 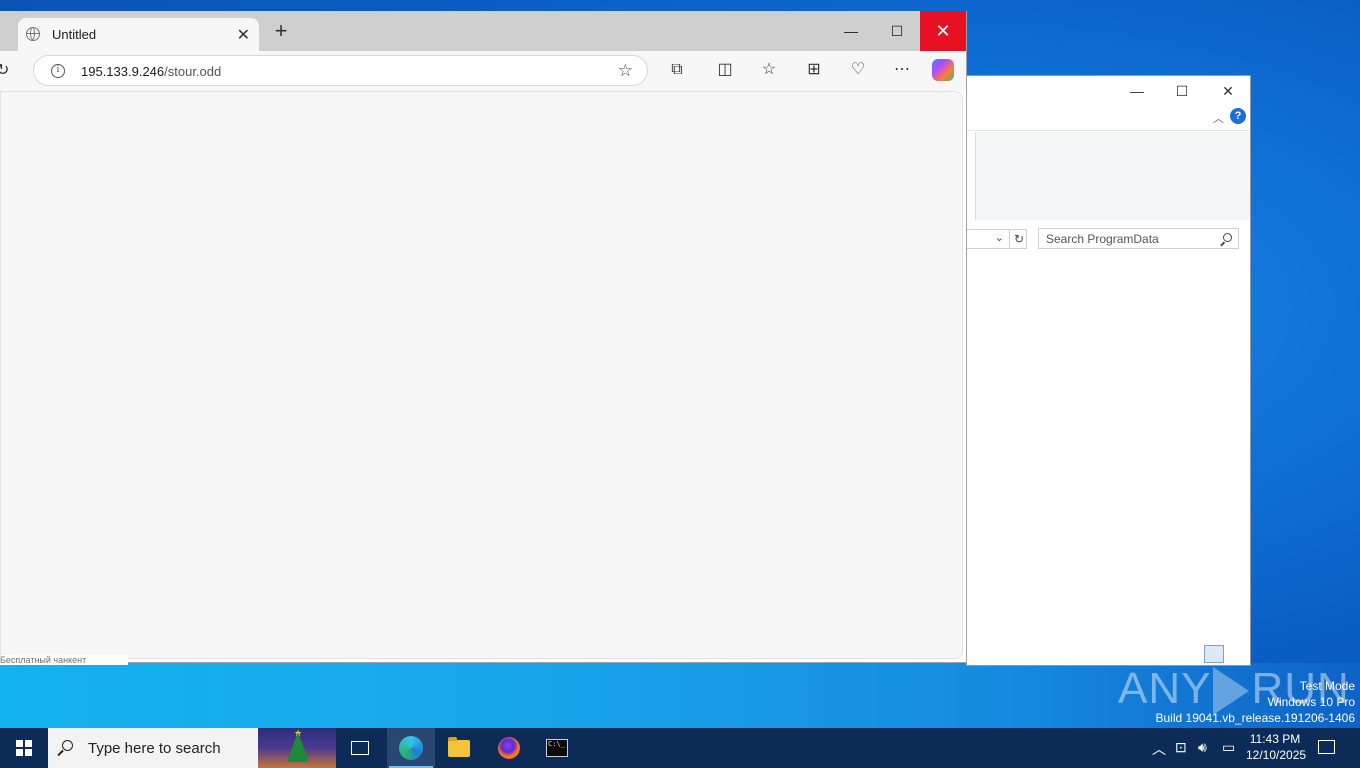 I want to click on notifications-icon, so click(x=1326, y=747).